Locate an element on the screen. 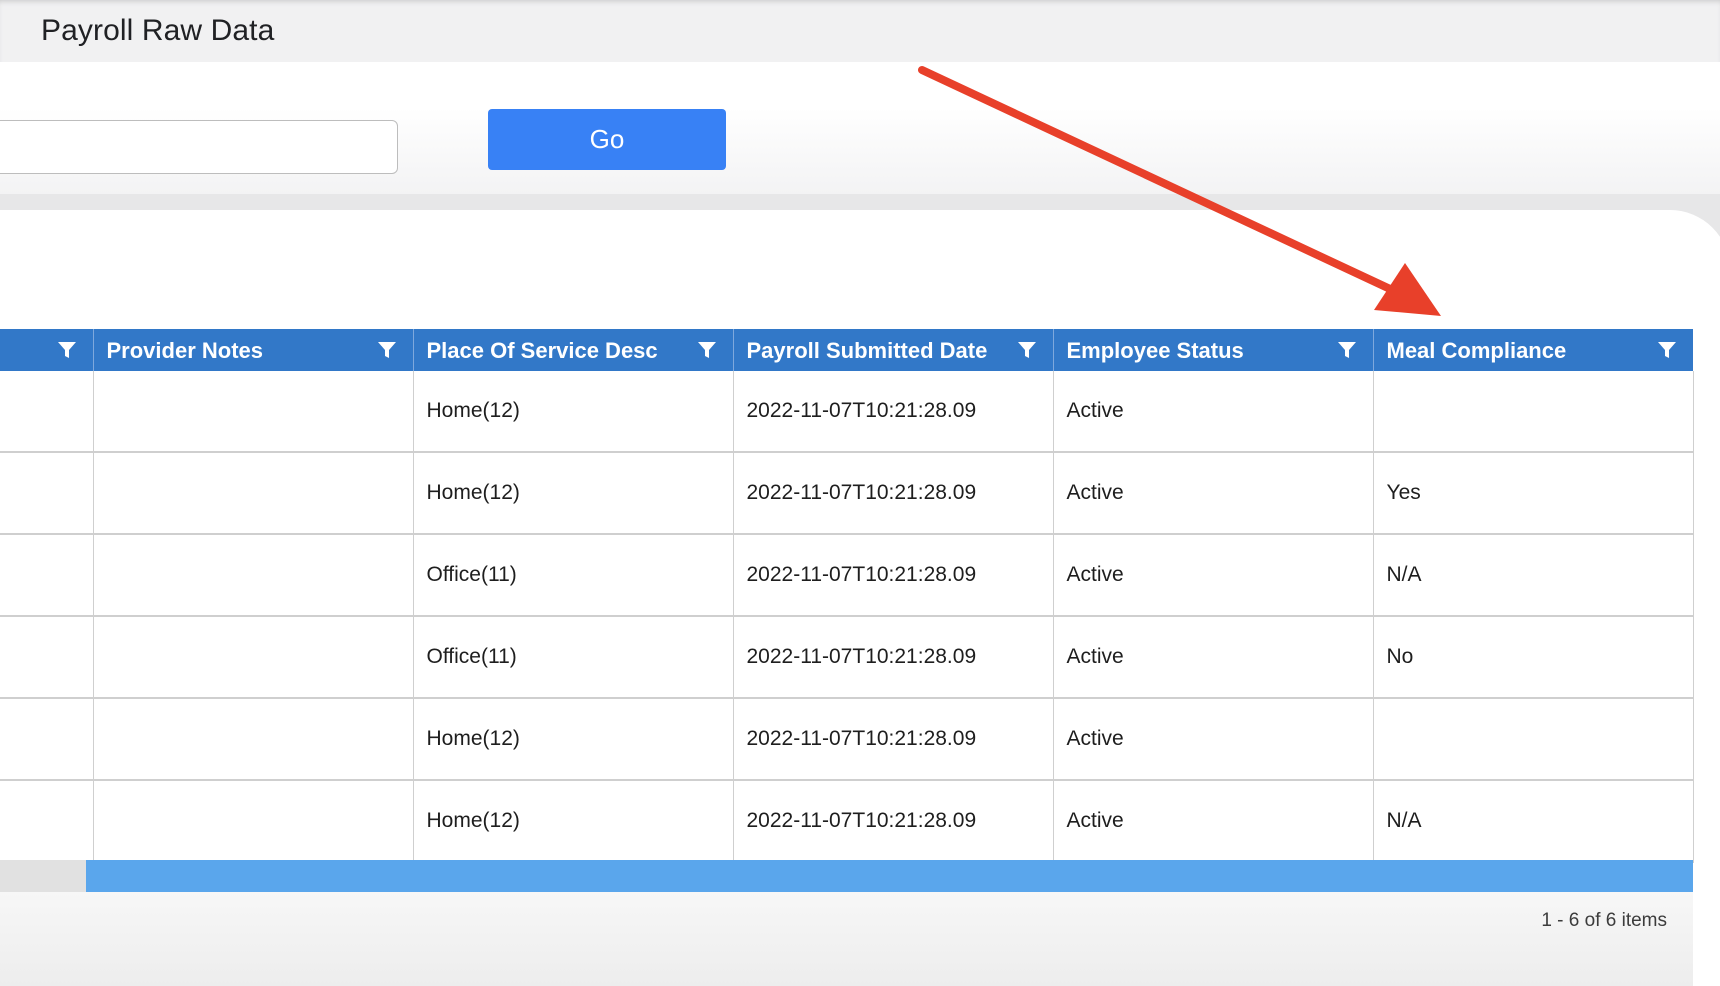 The height and width of the screenshot is (986, 1720). horizontal-scrollbar is located at coordinates (846, 876).